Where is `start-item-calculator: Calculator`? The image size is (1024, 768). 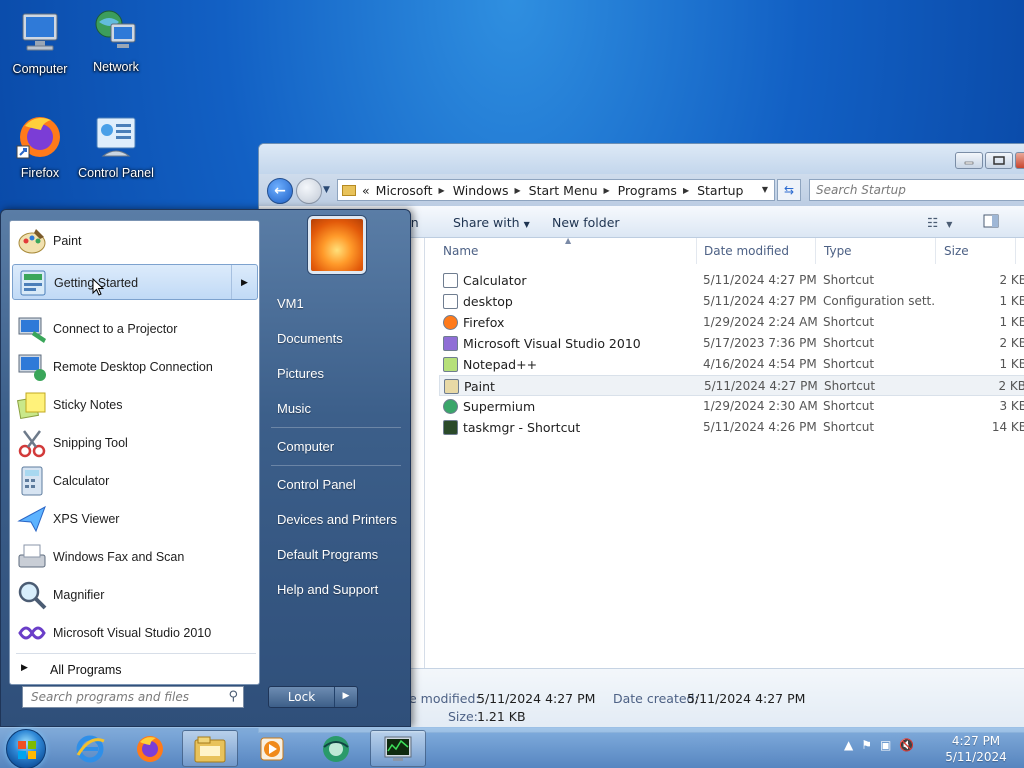 start-item-calculator: Calculator is located at coordinates (135, 481).